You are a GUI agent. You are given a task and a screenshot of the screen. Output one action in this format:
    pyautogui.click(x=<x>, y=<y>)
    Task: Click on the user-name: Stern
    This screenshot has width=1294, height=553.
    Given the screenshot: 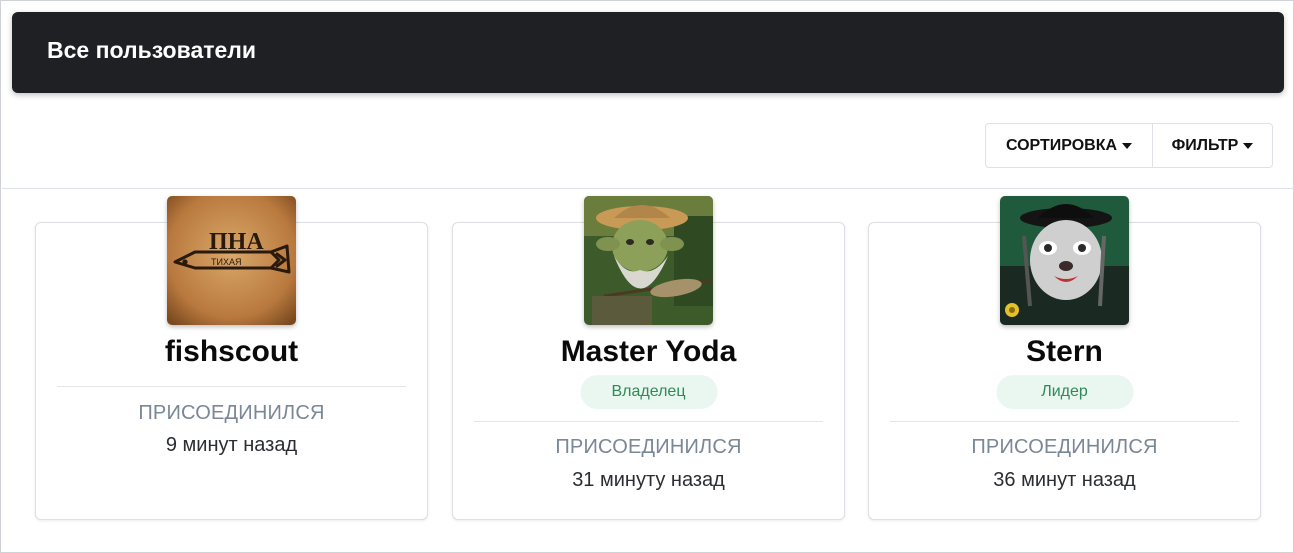 What is the action you would take?
    pyautogui.click(x=1064, y=352)
    